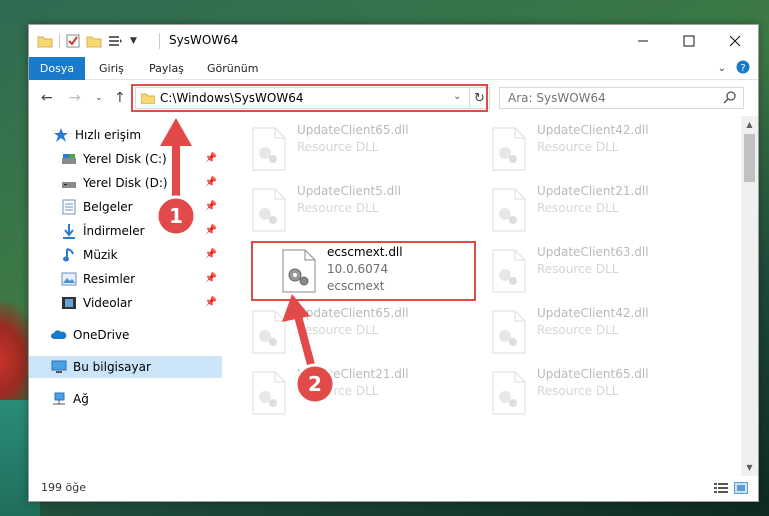  I want to click on sidebar-item-label: Ağ, so click(81, 399).